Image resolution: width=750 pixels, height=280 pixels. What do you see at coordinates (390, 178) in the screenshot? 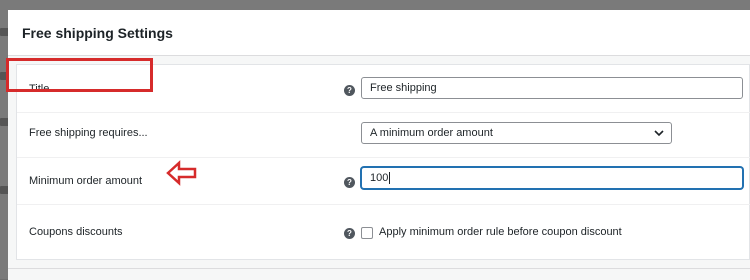
I see `text-cursor` at bounding box center [390, 178].